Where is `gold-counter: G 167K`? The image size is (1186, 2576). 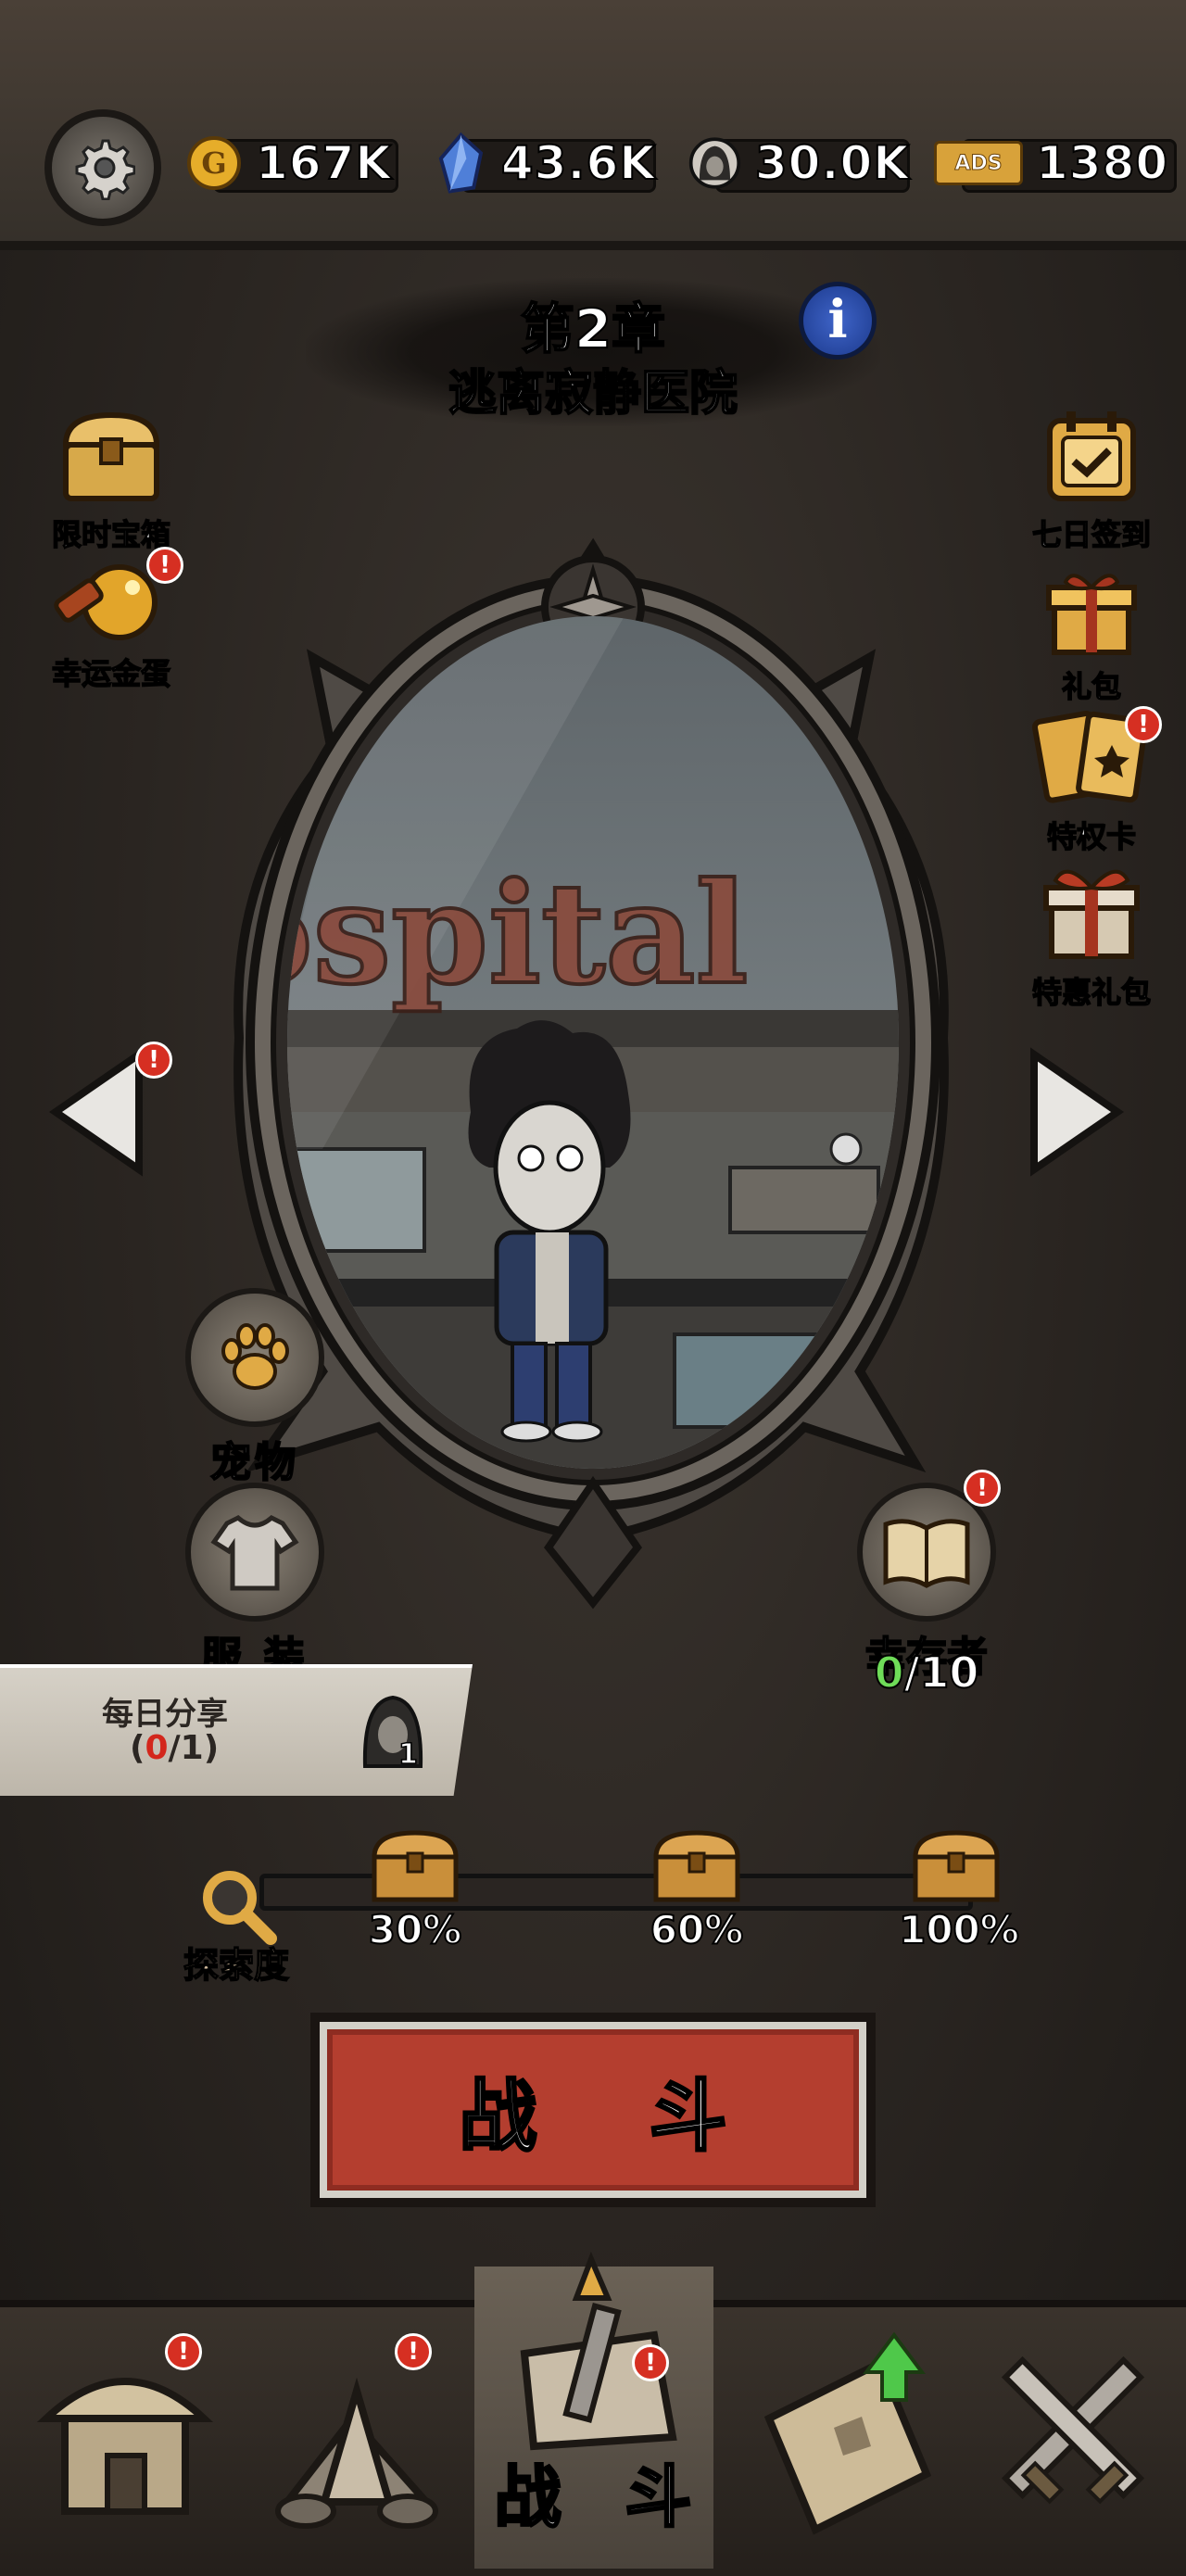 gold-counter: G 167K is located at coordinates (291, 164).